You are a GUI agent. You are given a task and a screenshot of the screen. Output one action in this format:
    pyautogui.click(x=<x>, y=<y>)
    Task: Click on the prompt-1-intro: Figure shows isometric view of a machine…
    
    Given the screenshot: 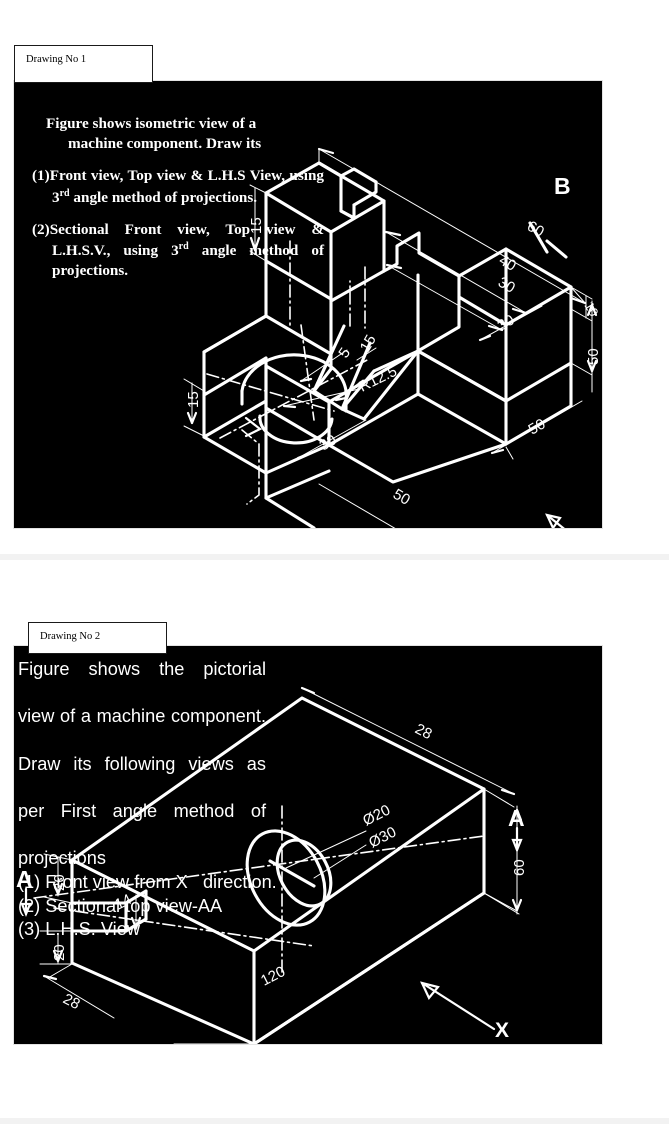 What is the action you would take?
    pyautogui.click(x=182, y=134)
    